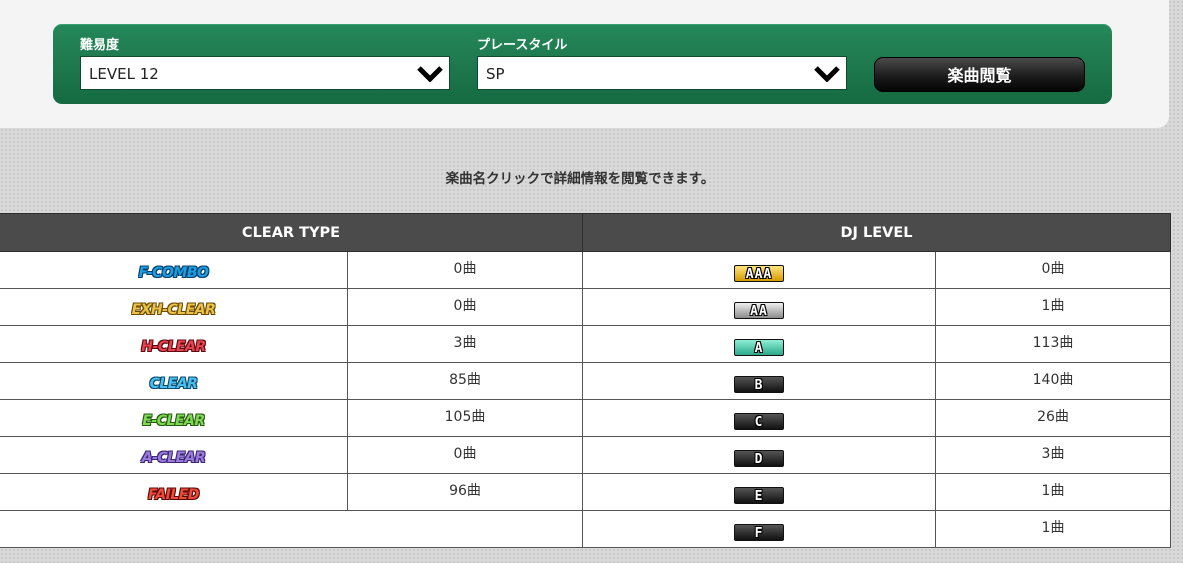  I want to click on table-header-row: CLEAR TYPE DJ LEVEL, so click(585, 232).